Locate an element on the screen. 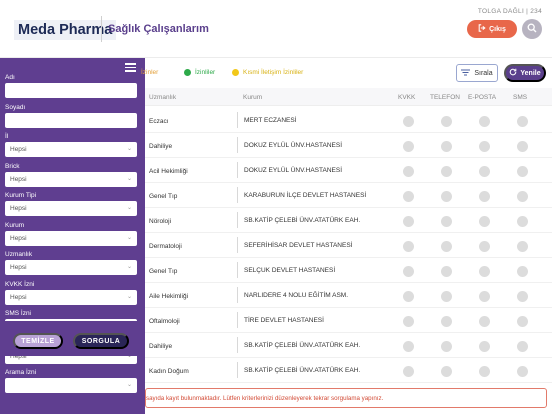 The image size is (552, 414). column-header-sms: SMS is located at coordinates (520, 97).